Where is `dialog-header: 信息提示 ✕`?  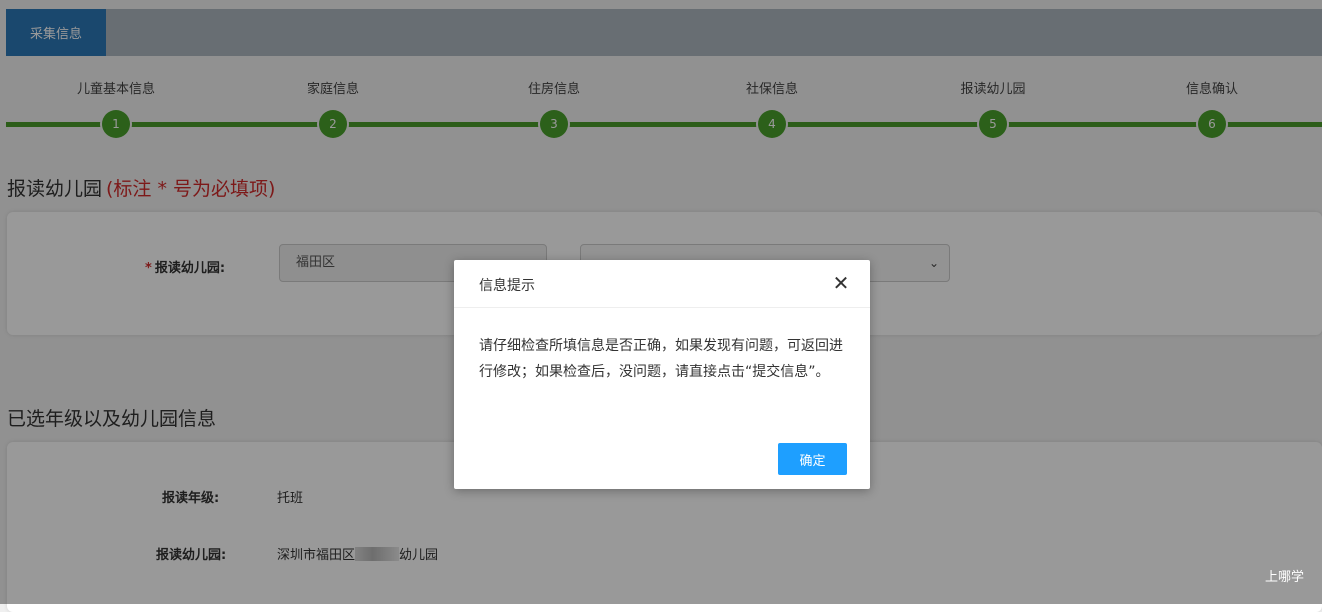
dialog-header: 信息提示 ✕ is located at coordinates (662, 284).